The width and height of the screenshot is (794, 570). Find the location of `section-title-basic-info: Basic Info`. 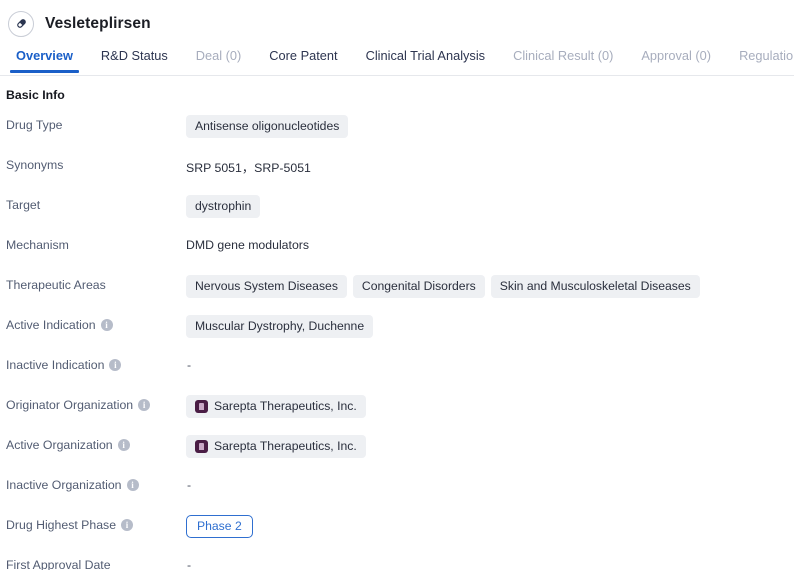

section-title-basic-info: Basic Info is located at coordinates (35, 95).